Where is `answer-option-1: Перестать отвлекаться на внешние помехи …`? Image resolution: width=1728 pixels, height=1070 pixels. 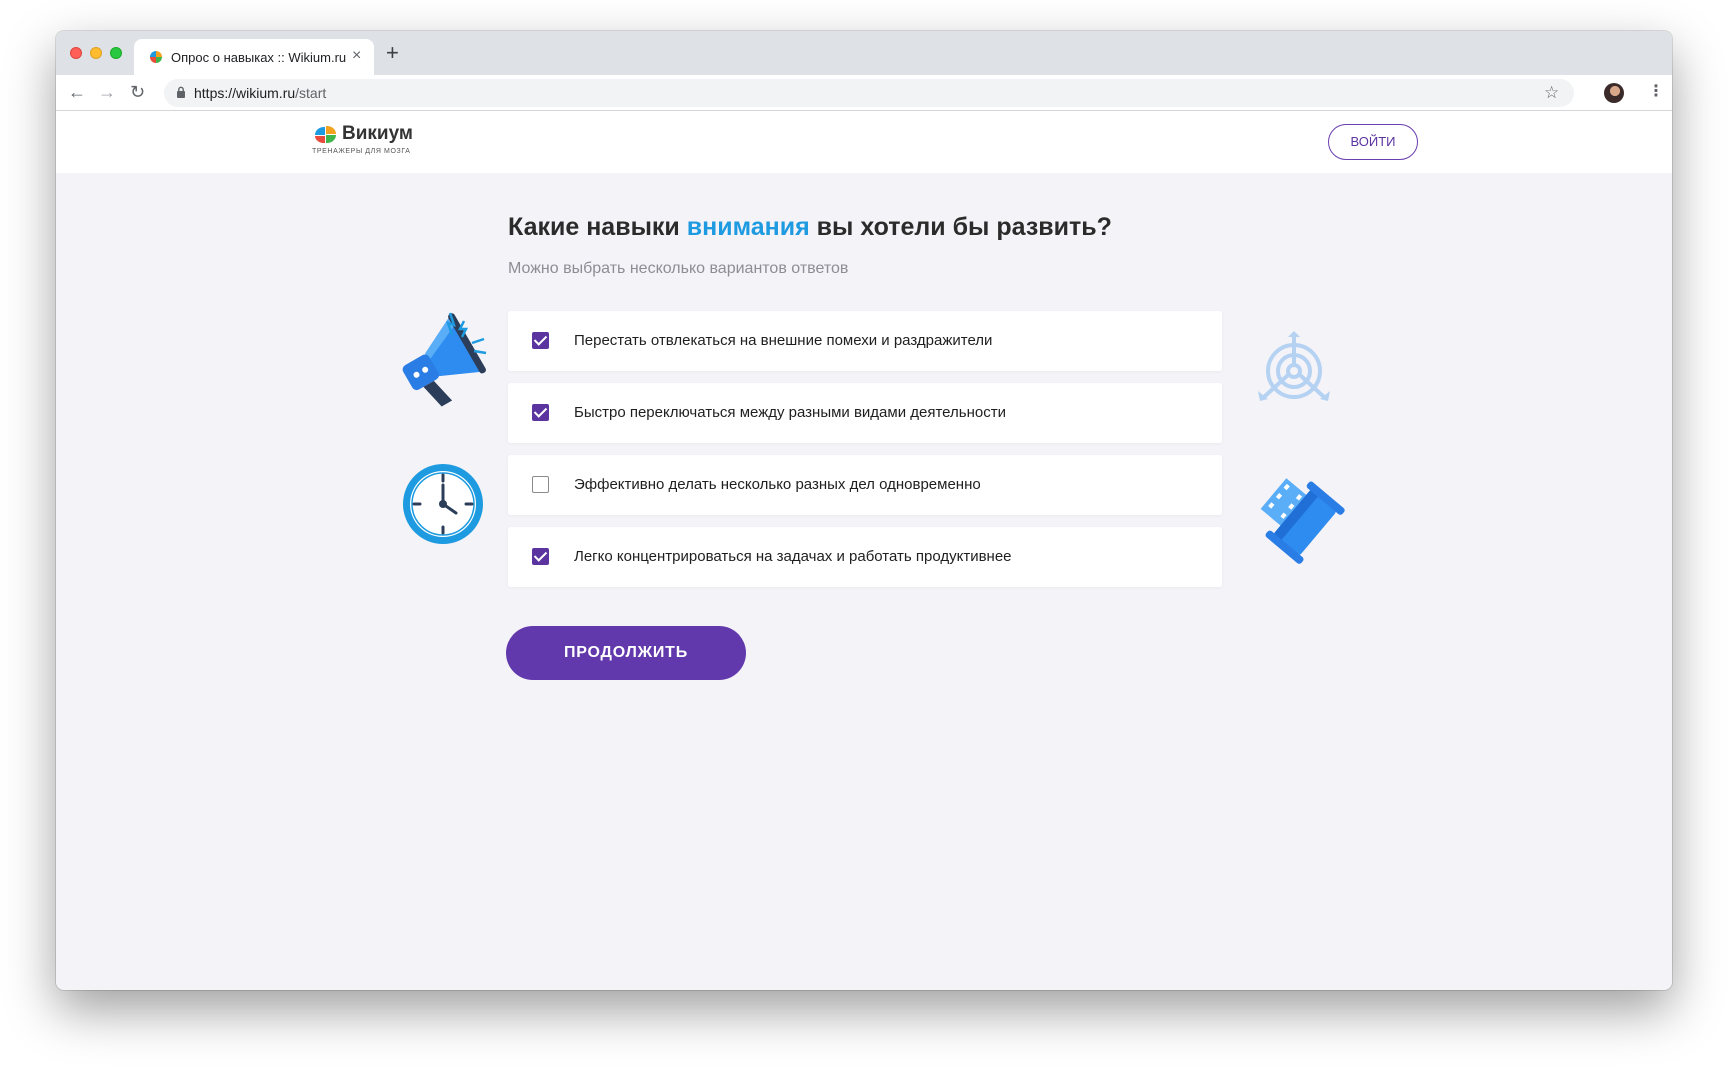 answer-option-1: Перестать отвлекаться на внешние помехи … is located at coordinates (865, 341).